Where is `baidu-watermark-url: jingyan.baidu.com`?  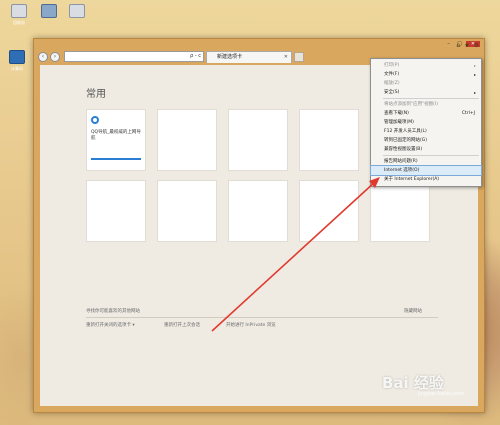 baidu-watermark-url: jingyan.baidu.com is located at coordinates (441, 394).